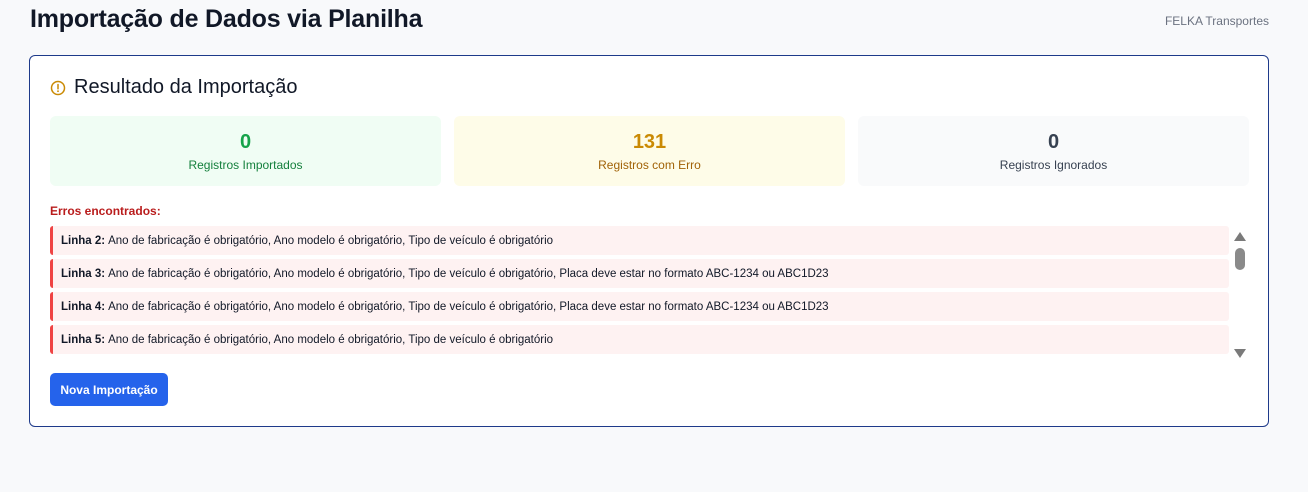 This screenshot has width=1308, height=492. I want to click on page-title: Importação de Dados via Planilha, so click(226, 19).